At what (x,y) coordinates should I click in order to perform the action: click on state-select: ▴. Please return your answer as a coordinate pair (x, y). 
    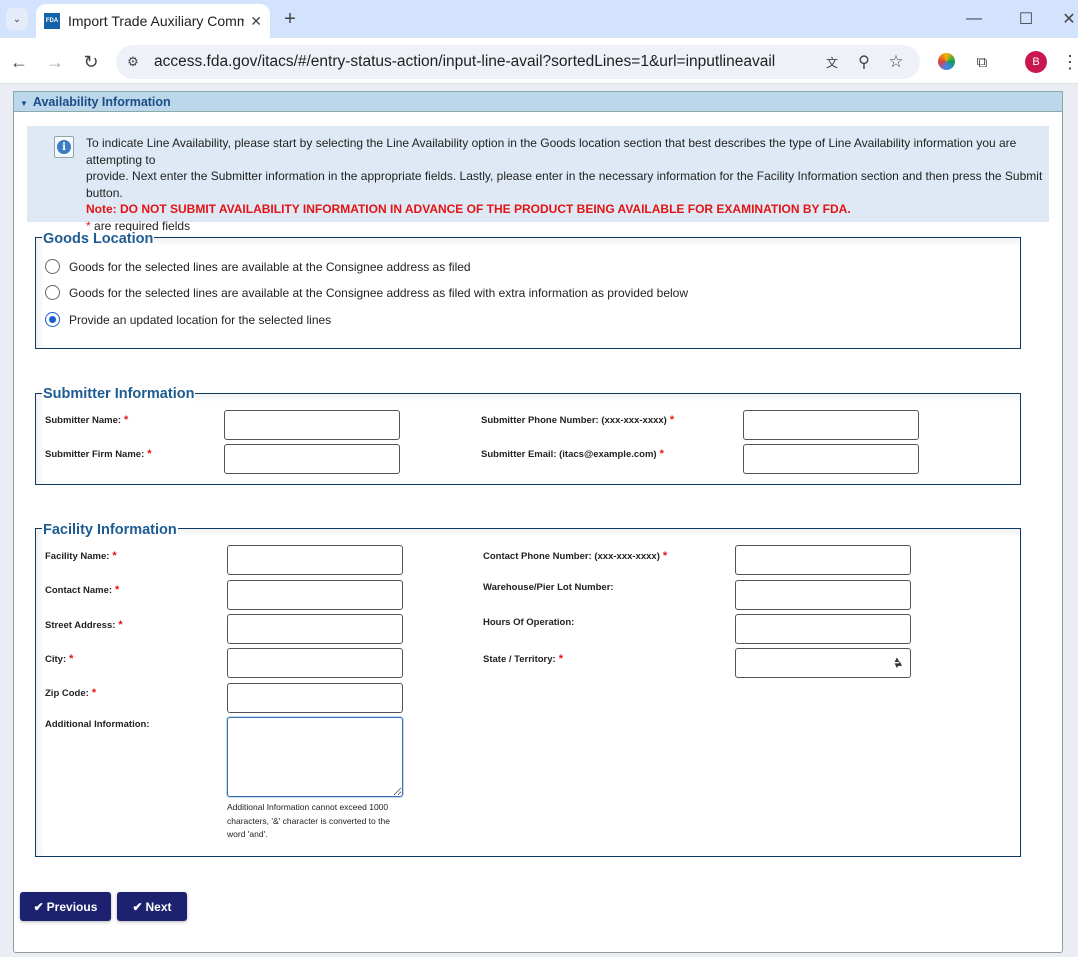
    Looking at the image, I should click on (823, 663).